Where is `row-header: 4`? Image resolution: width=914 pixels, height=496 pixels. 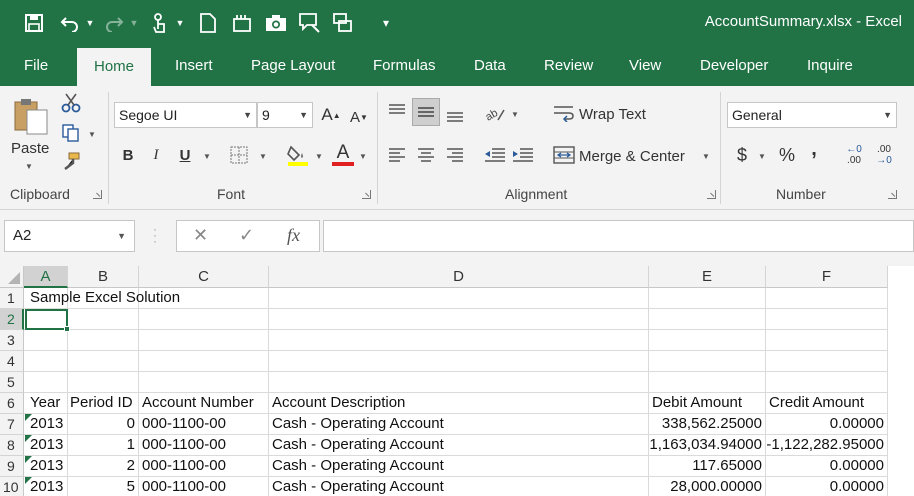
row-header: 4 is located at coordinates (12, 361).